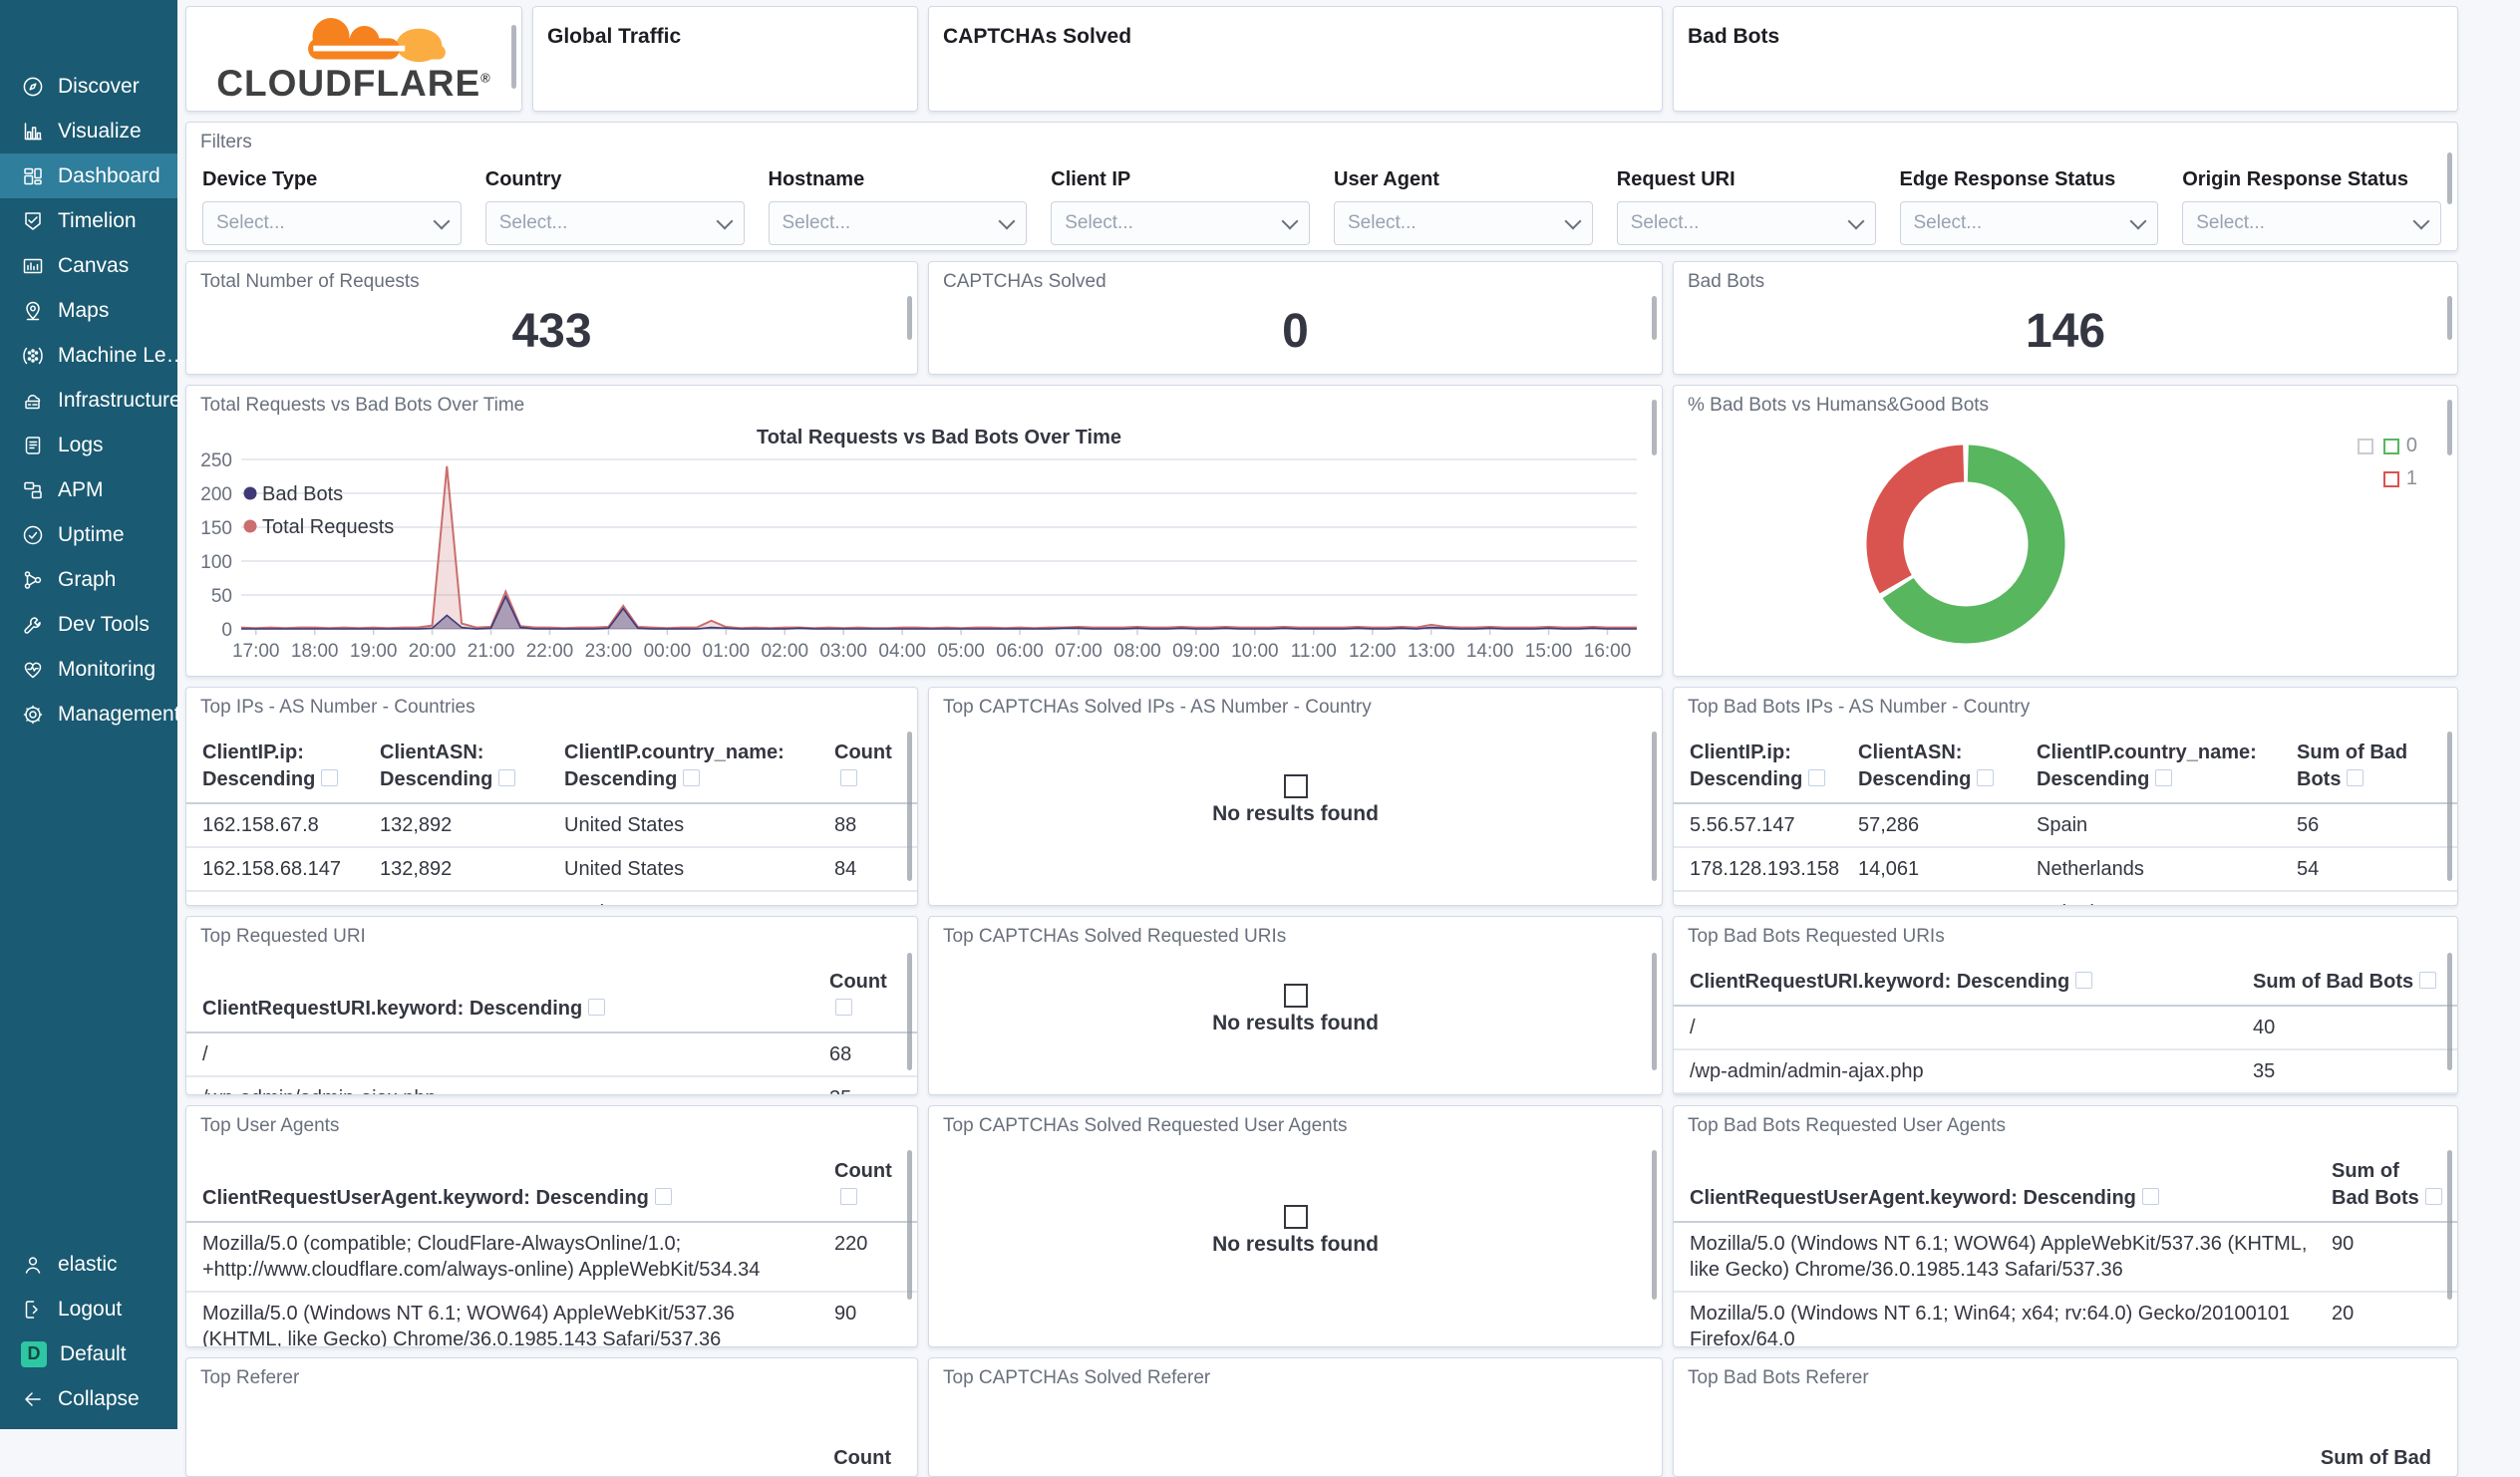  What do you see at coordinates (88, 131) in the screenshot?
I see `sidebar-item-visualize: Visualize` at bounding box center [88, 131].